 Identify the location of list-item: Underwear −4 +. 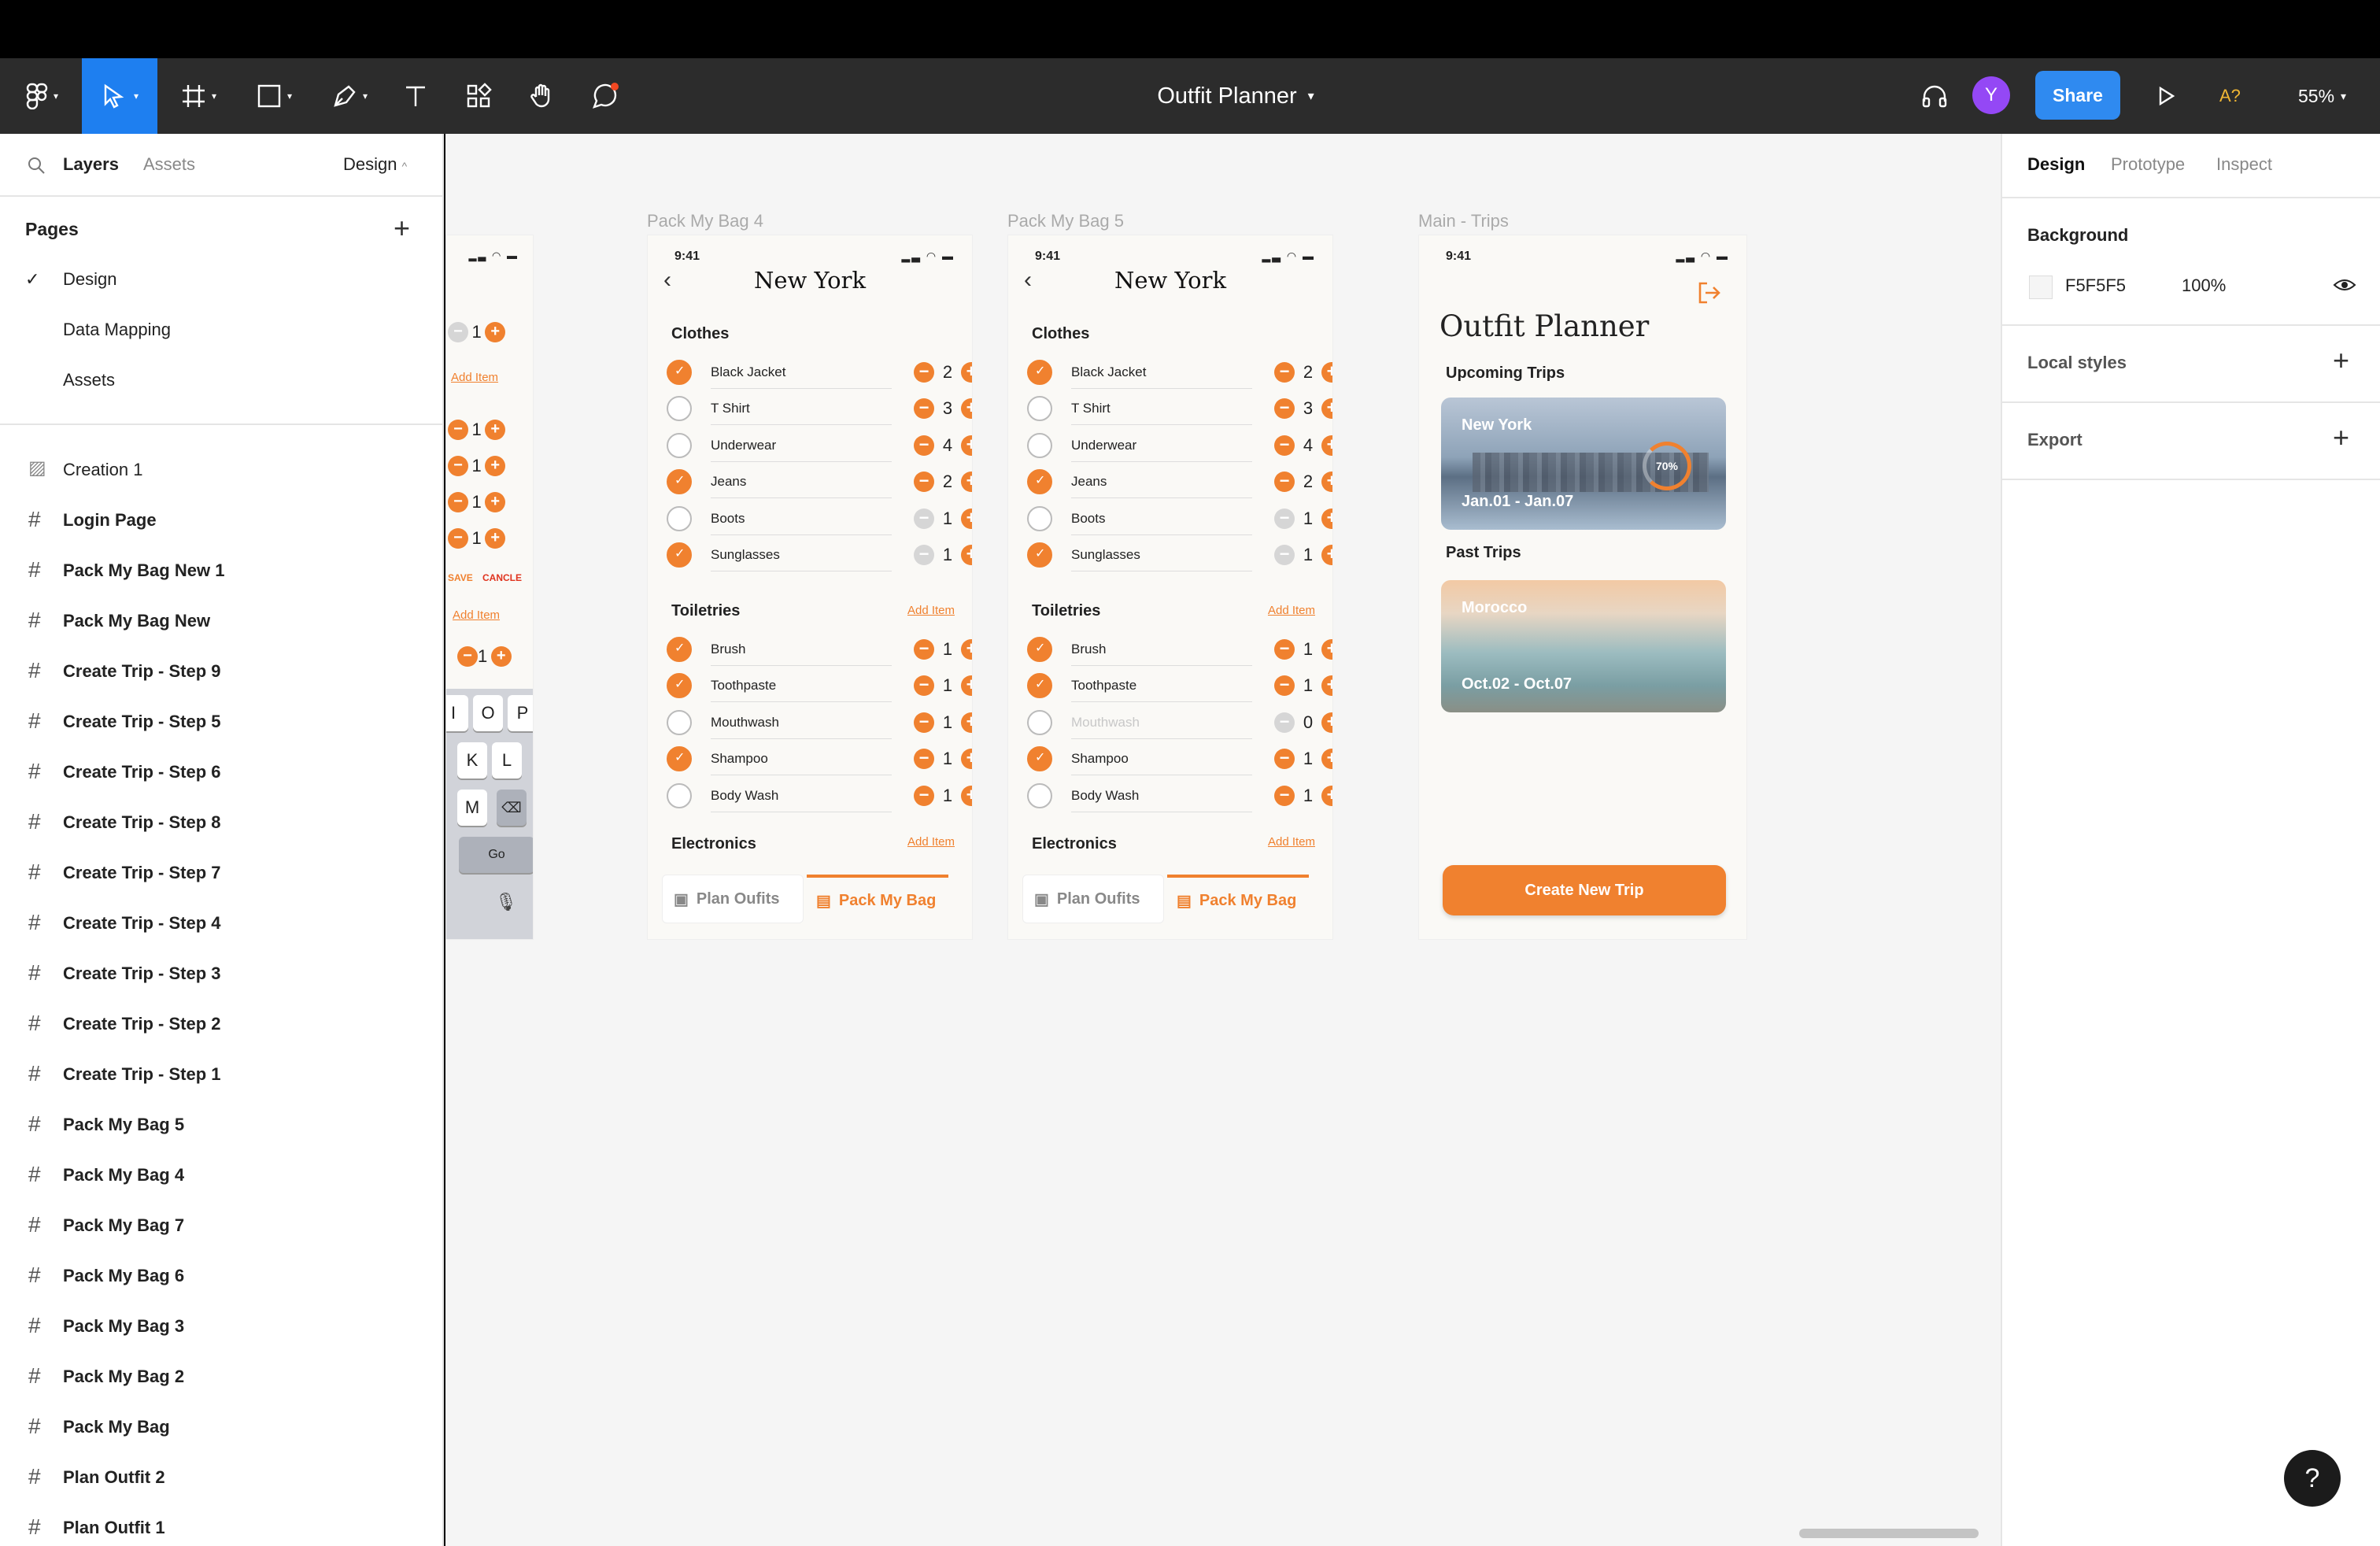
(1179, 445).